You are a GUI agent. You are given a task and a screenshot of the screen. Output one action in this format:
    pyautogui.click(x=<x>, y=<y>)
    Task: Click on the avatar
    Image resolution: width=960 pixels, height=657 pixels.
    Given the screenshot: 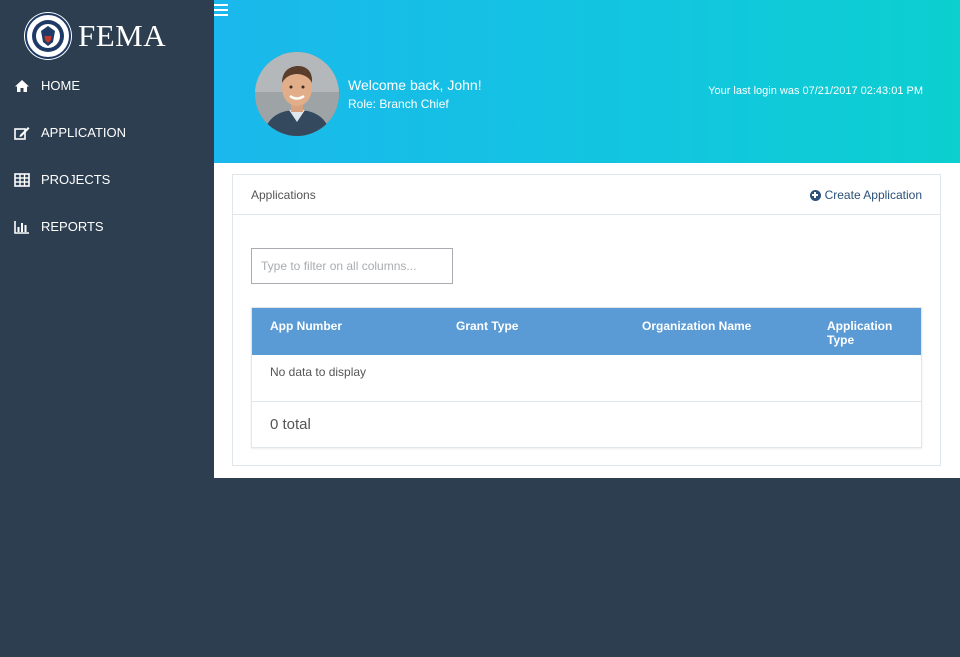 What is the action you would take?
    pyautogui.click(x=297, y=94)
    